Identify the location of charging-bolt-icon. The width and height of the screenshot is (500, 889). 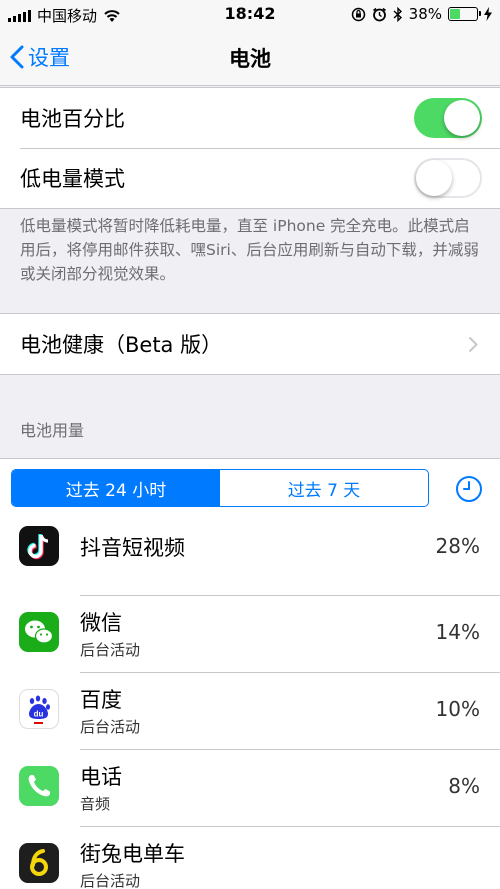
(488, 14).